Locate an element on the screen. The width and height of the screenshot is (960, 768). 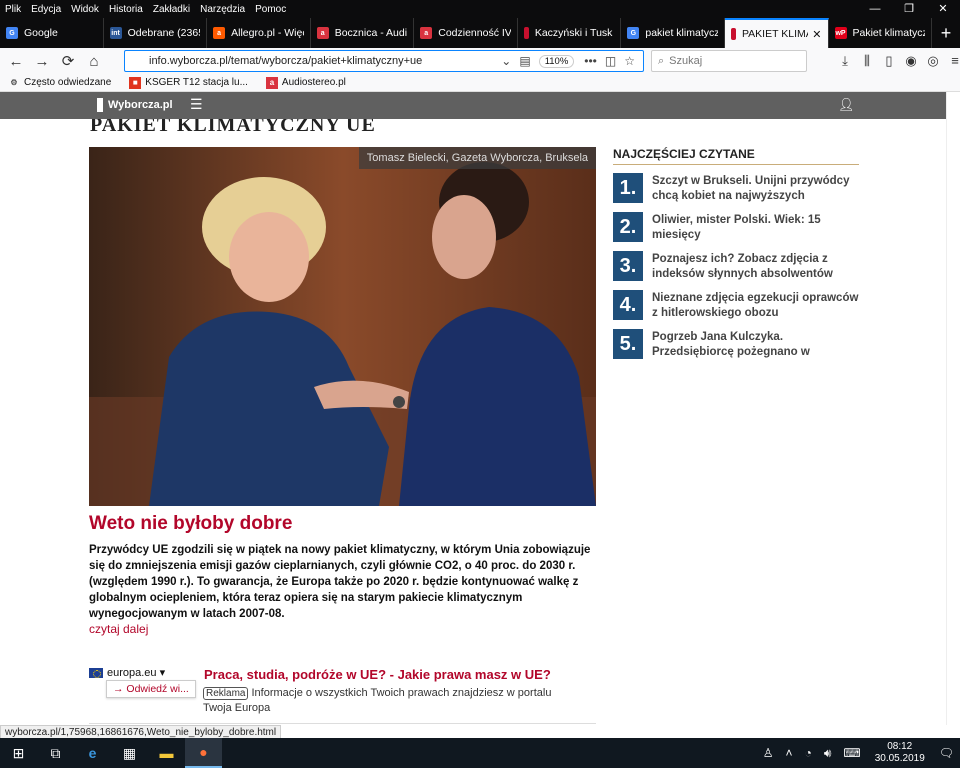
notifications-icon: 🗨︎ is located at coordinates (946, 753).